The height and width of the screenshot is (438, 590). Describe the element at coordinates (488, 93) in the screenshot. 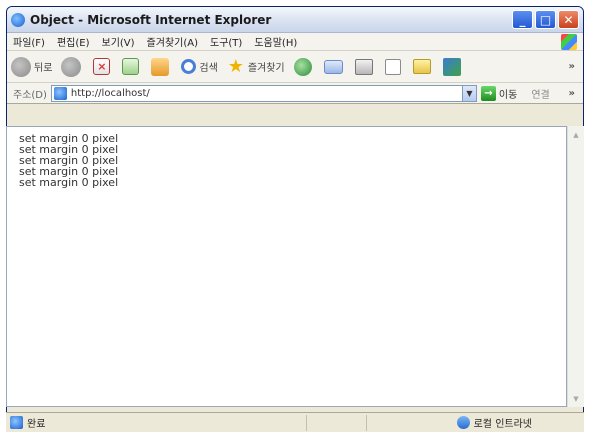

I see `go-arrow-icon: →` at that location.